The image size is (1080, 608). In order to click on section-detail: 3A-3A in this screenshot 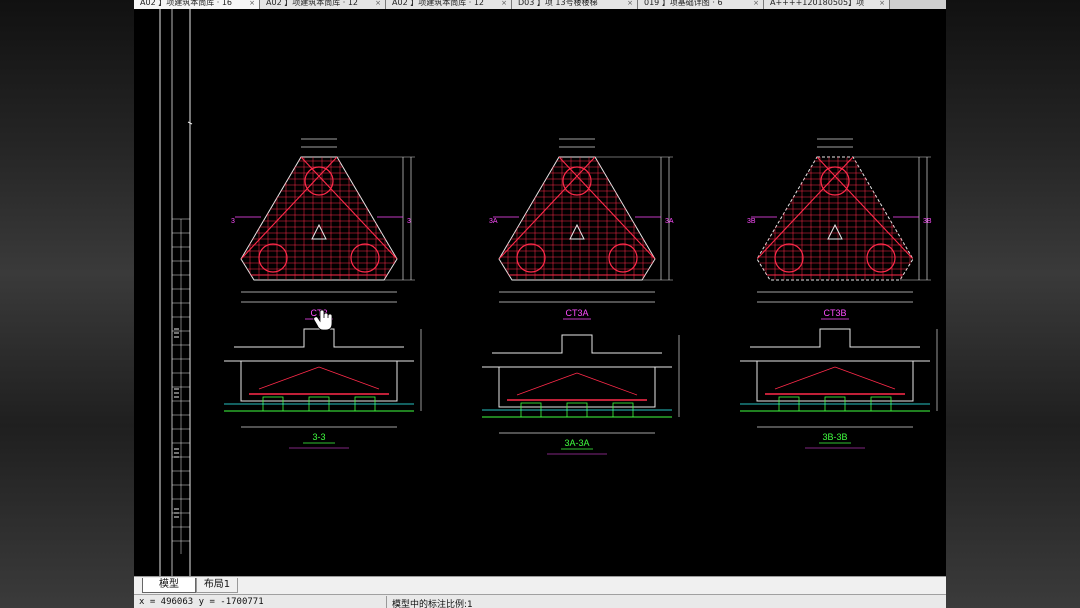, I will do `click(581, 394)`.